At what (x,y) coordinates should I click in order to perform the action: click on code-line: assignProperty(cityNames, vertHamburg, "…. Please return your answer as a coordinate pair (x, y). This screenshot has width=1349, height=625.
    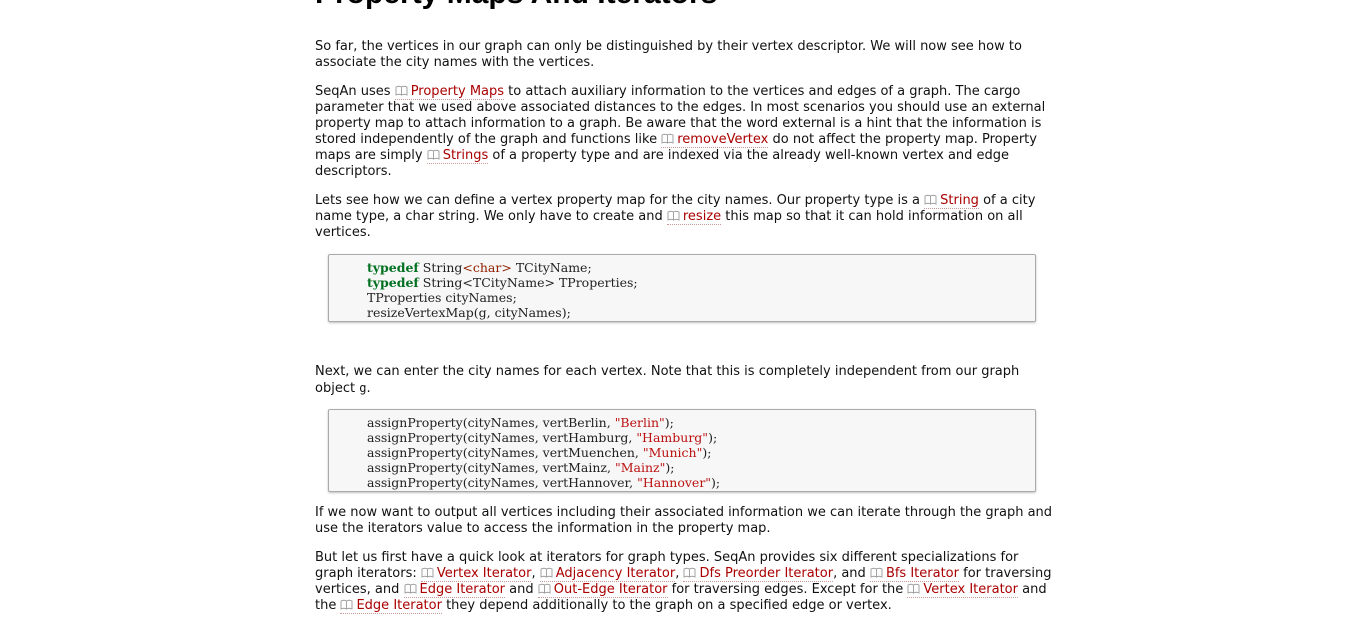
    Looking at the image, I should click on (542, 437).